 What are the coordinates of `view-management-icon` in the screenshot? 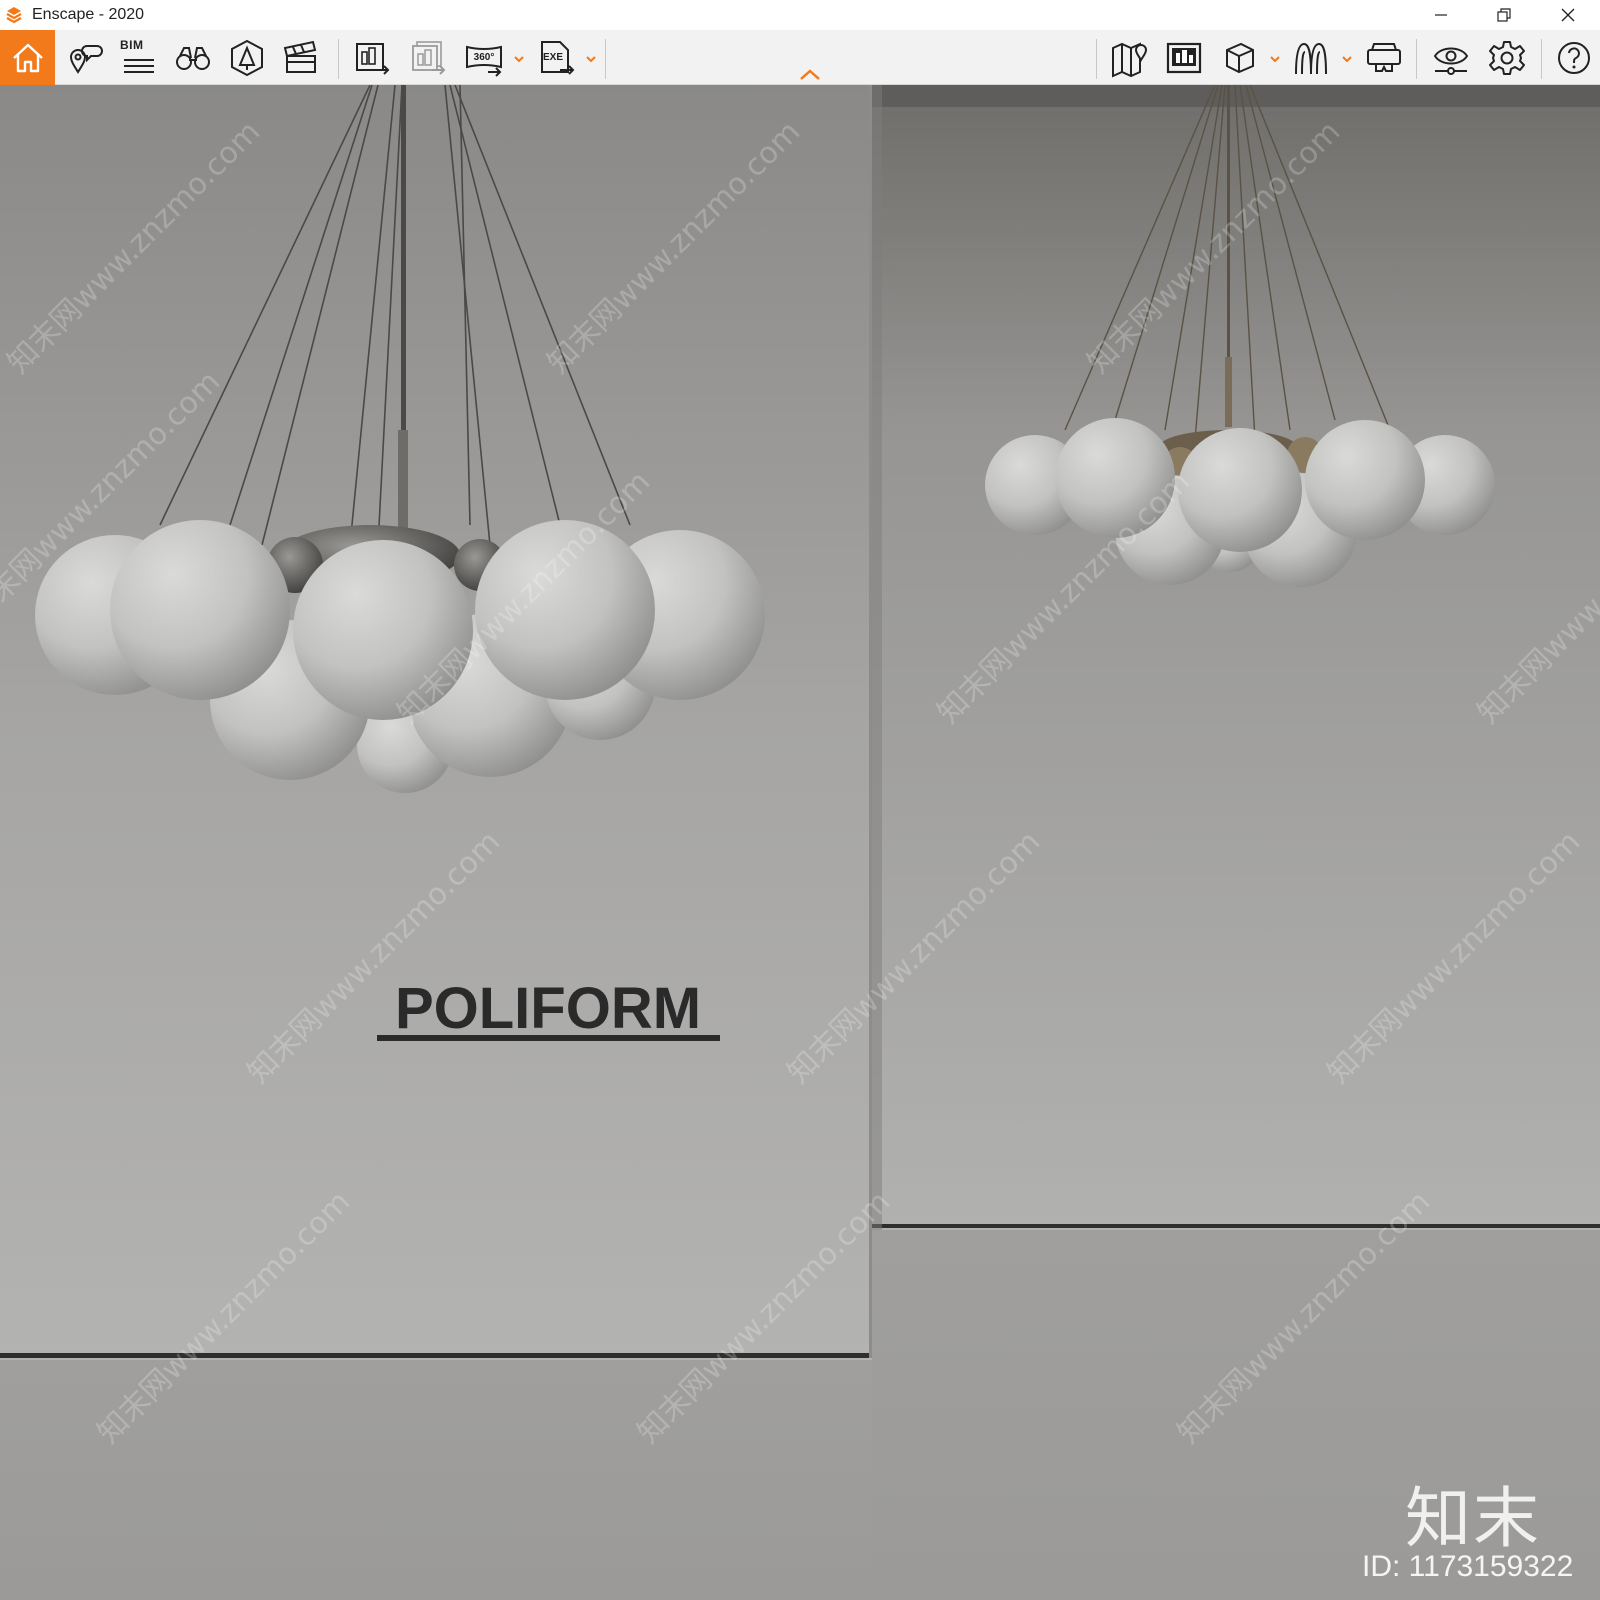 It's located at (86, 59).